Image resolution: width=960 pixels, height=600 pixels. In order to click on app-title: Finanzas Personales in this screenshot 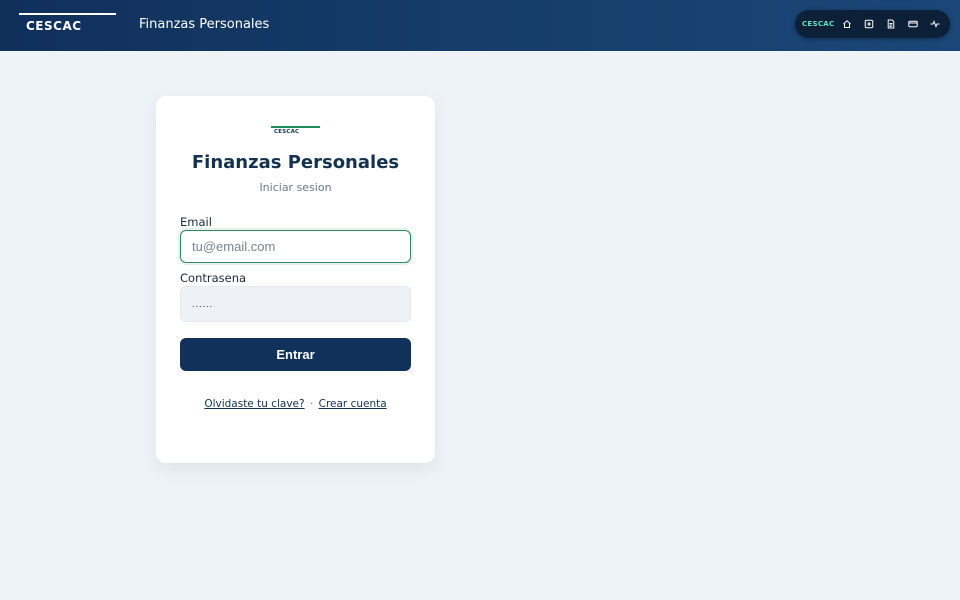, I will do `click(204, 24)`.